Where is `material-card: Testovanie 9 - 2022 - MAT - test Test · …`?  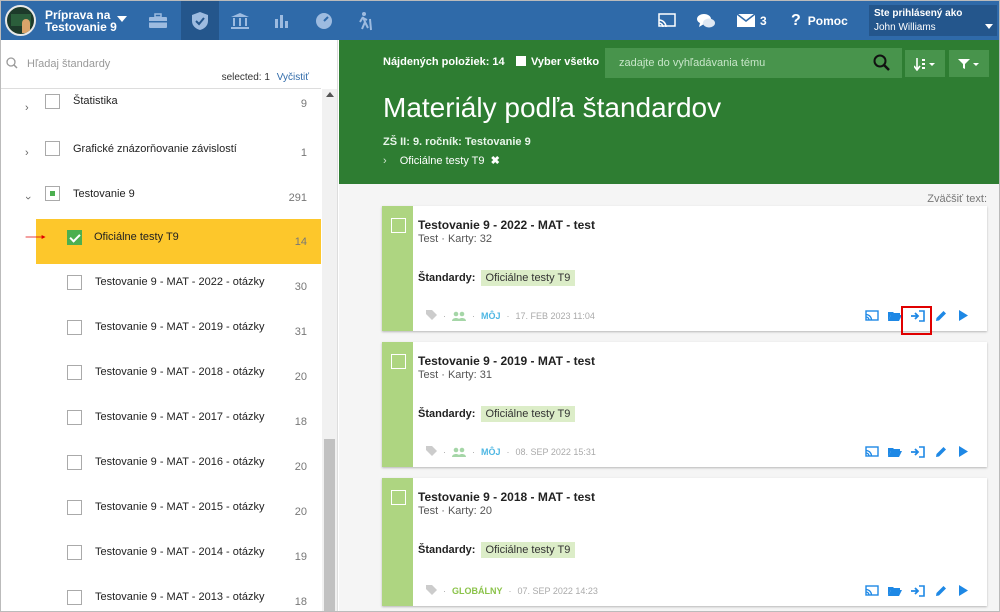 material-card: Testovanie 9 - 2022 - MAT - test Test · … is located at coordinates (684, 268).